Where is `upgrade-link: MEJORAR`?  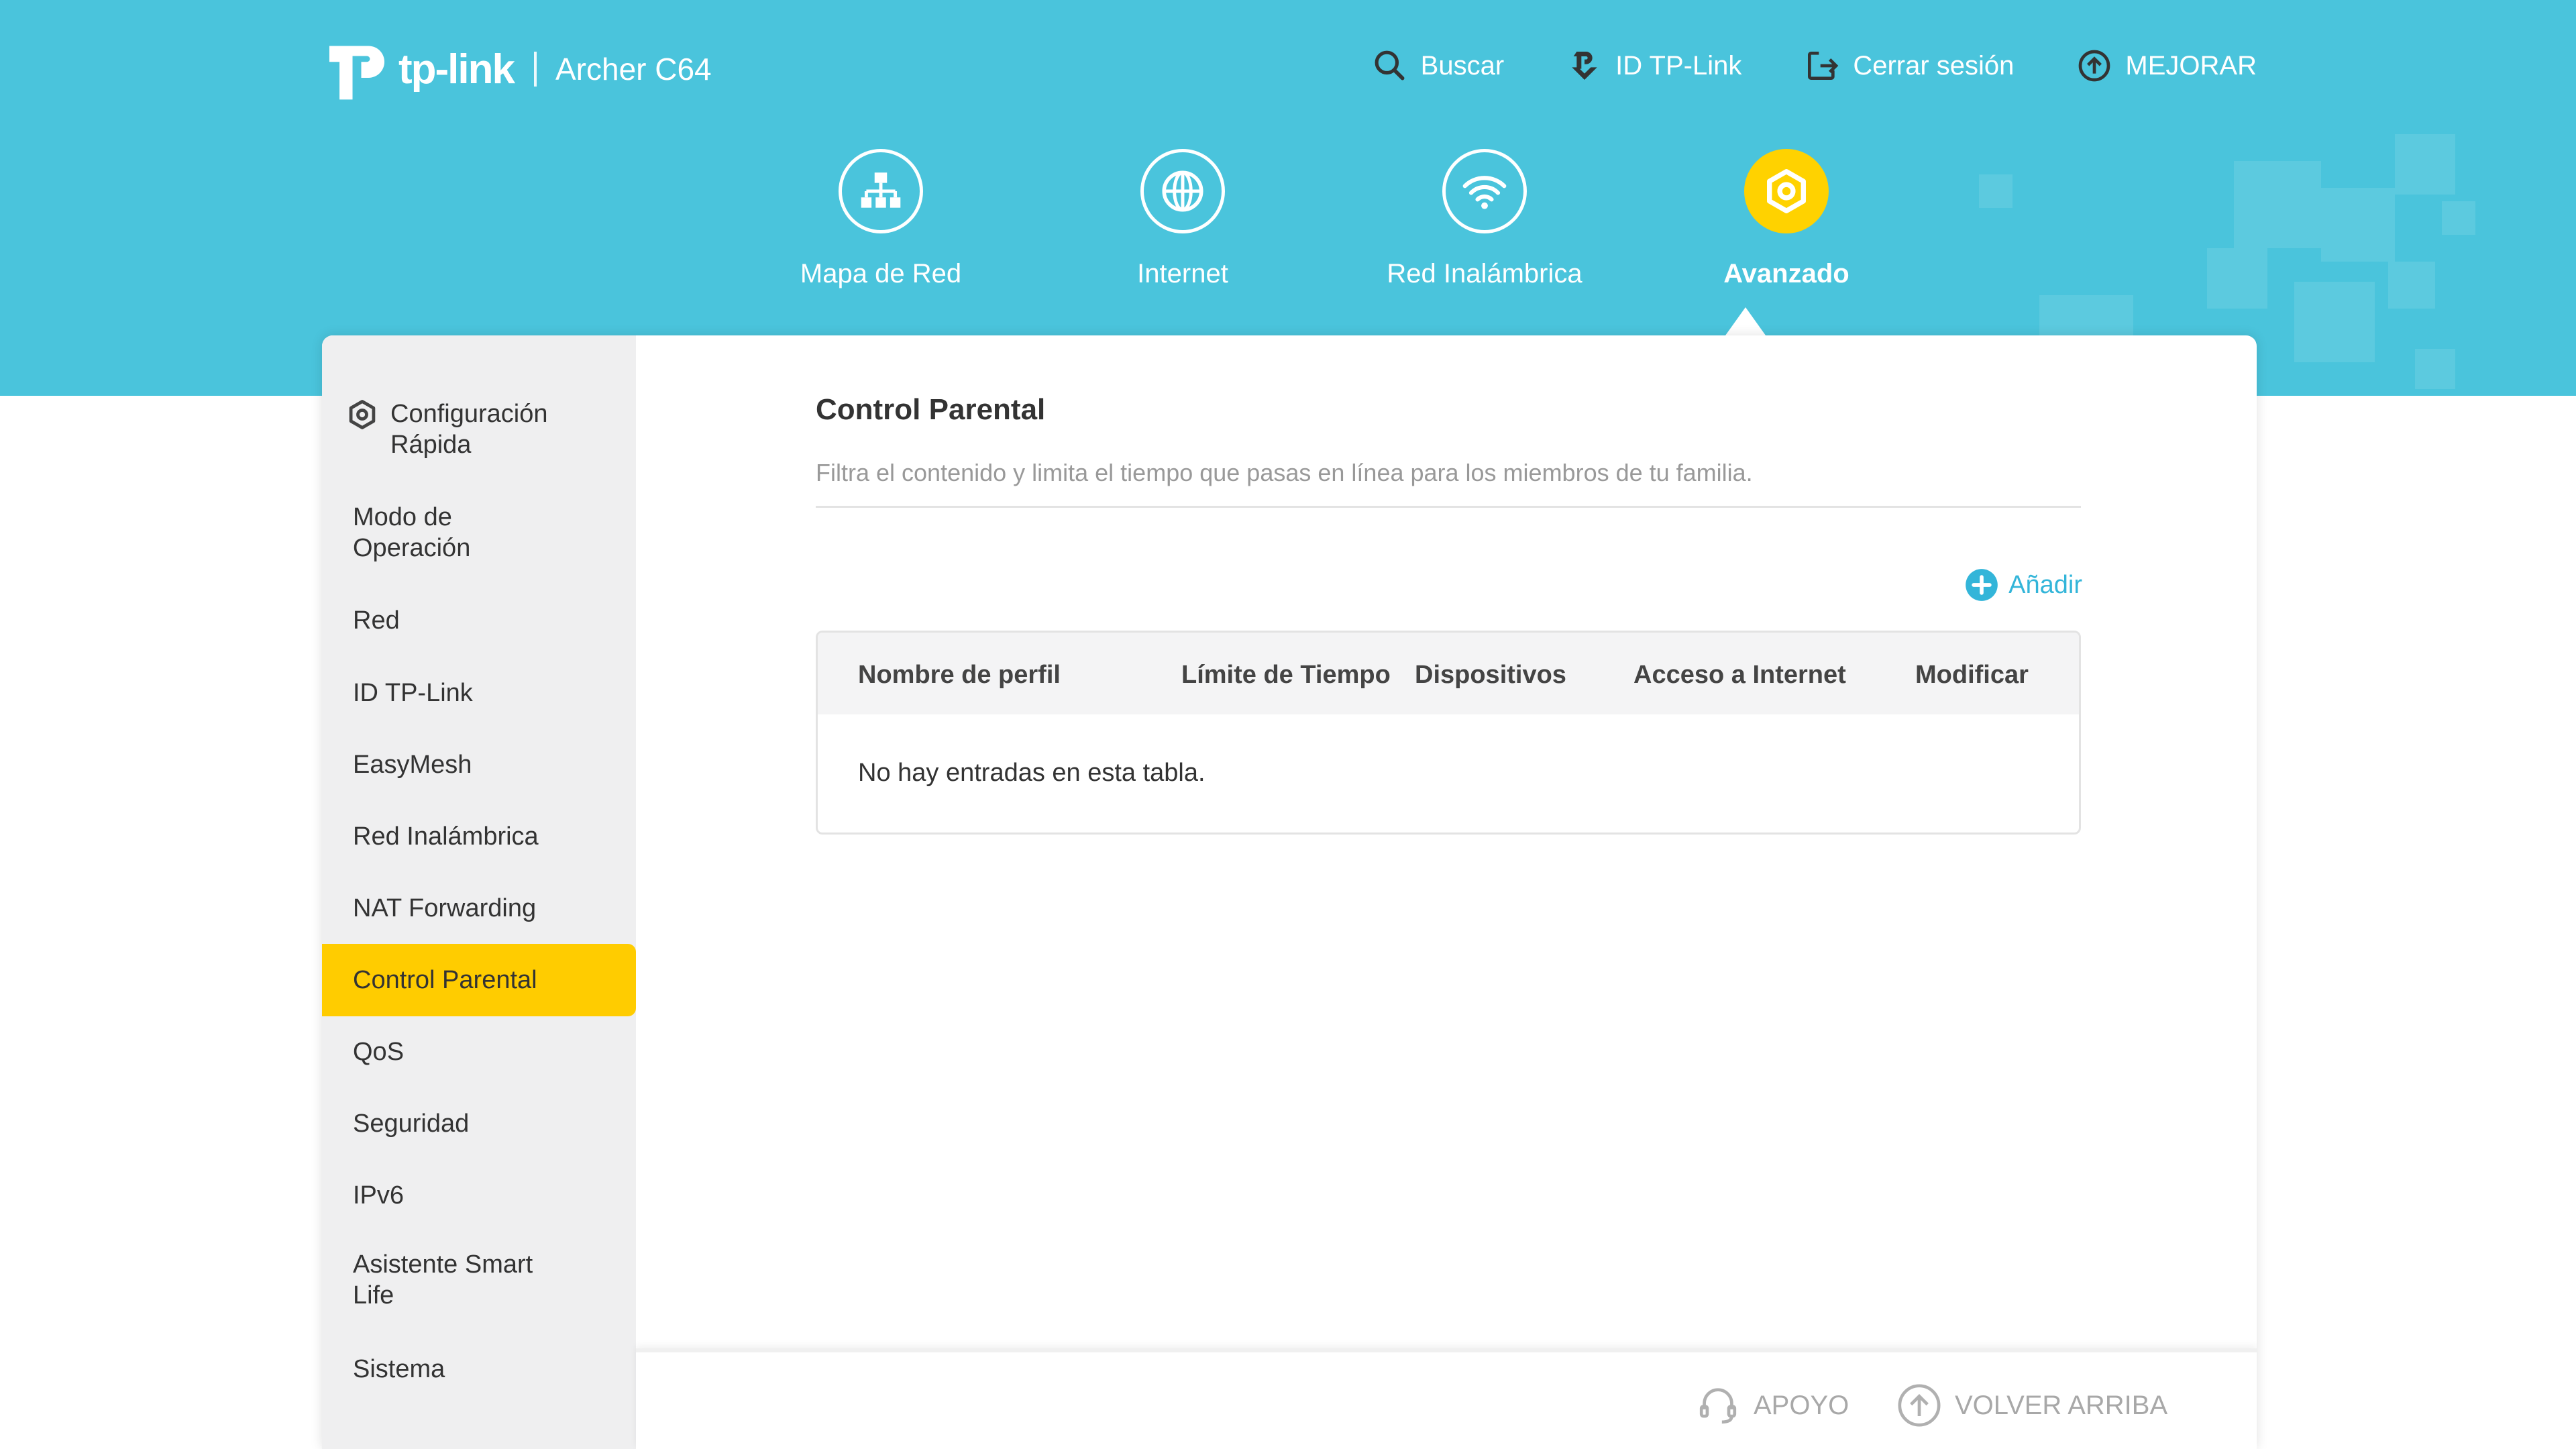 upgrade-link: MEJORAR is located at coordinates (2166, 66).